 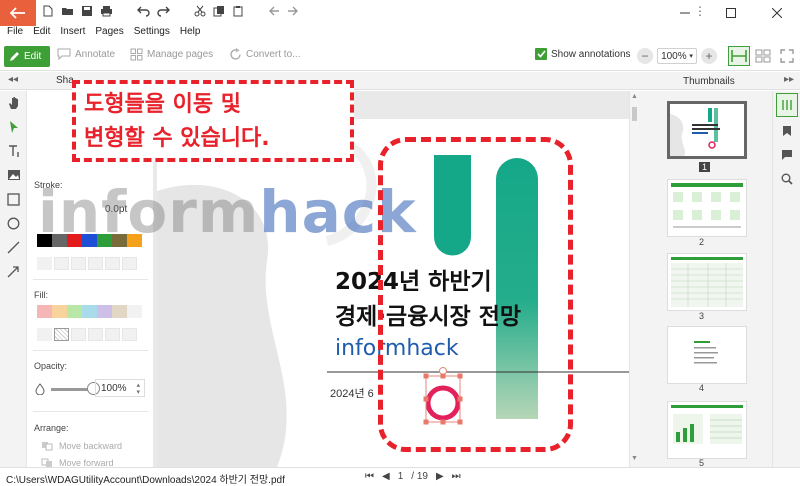 What do you see at coordinates (152, 34) in the screenshot?
I see `menu-settings: Settings` at bounding box center [152, 34].